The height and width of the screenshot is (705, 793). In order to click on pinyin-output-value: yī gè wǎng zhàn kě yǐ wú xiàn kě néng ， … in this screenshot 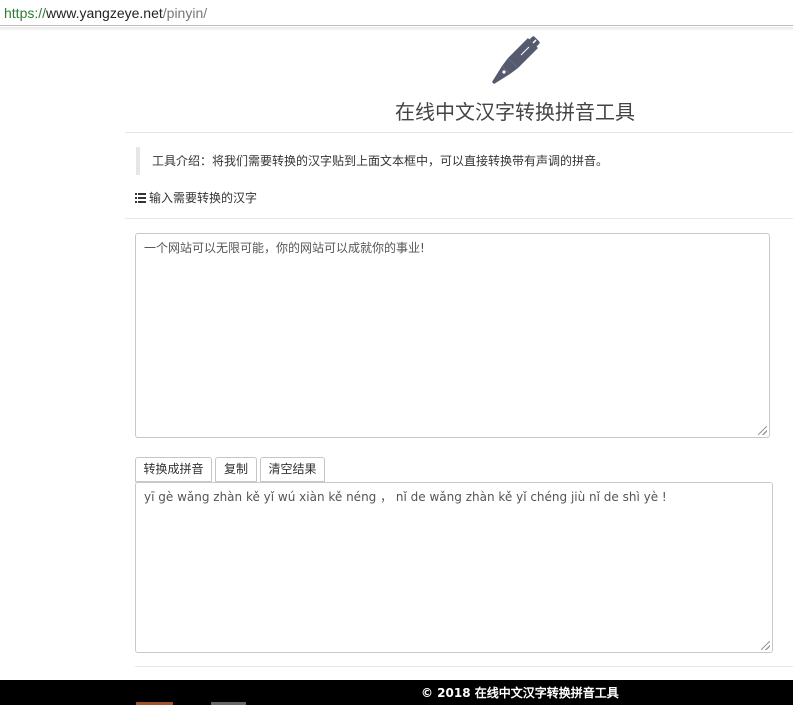, I will do `click(405, 497)`.